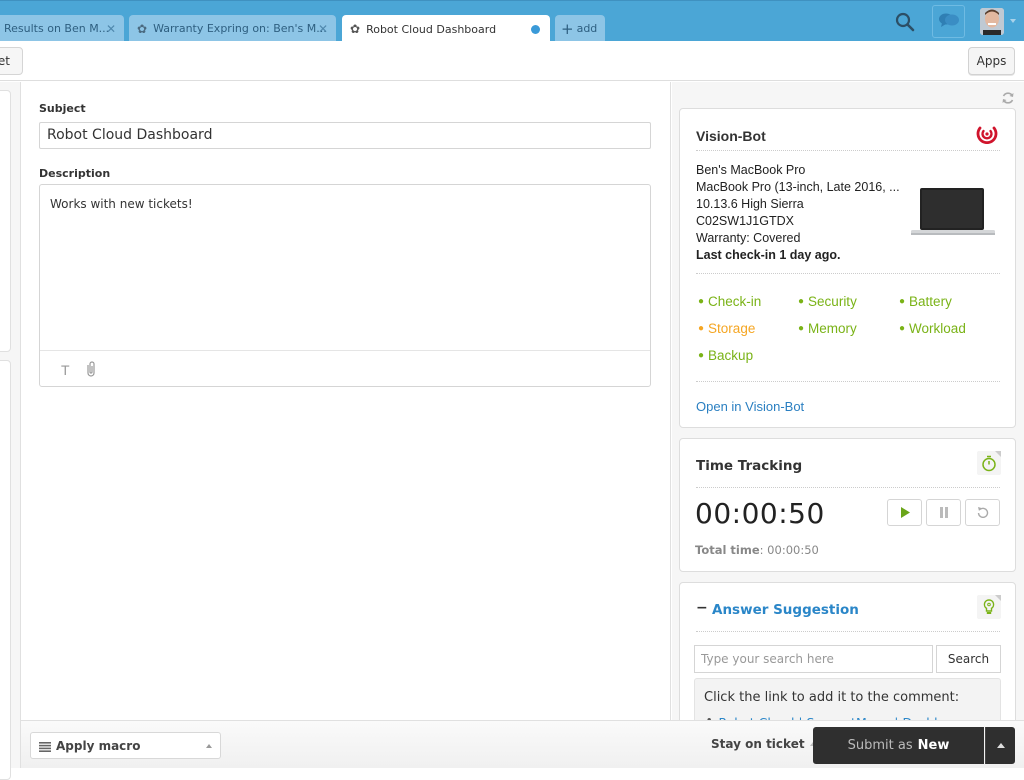  I want to click on left-toolbar-button: et, so click(11, 61).